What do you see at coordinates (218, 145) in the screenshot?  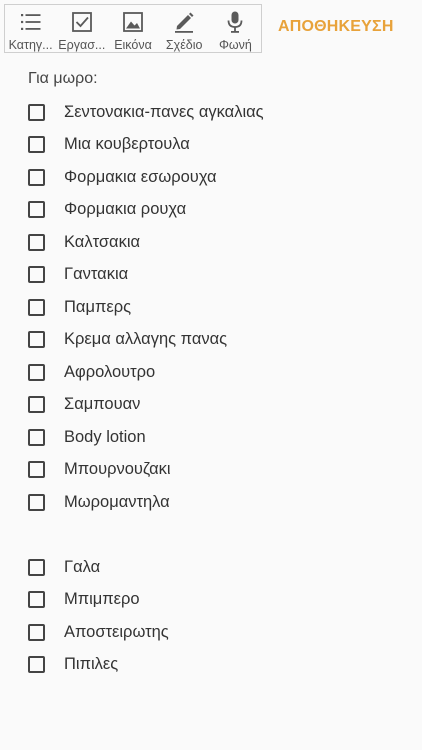 I see `checklist-item: Μια κουβερτουλα` at bounding box center [218, 145].